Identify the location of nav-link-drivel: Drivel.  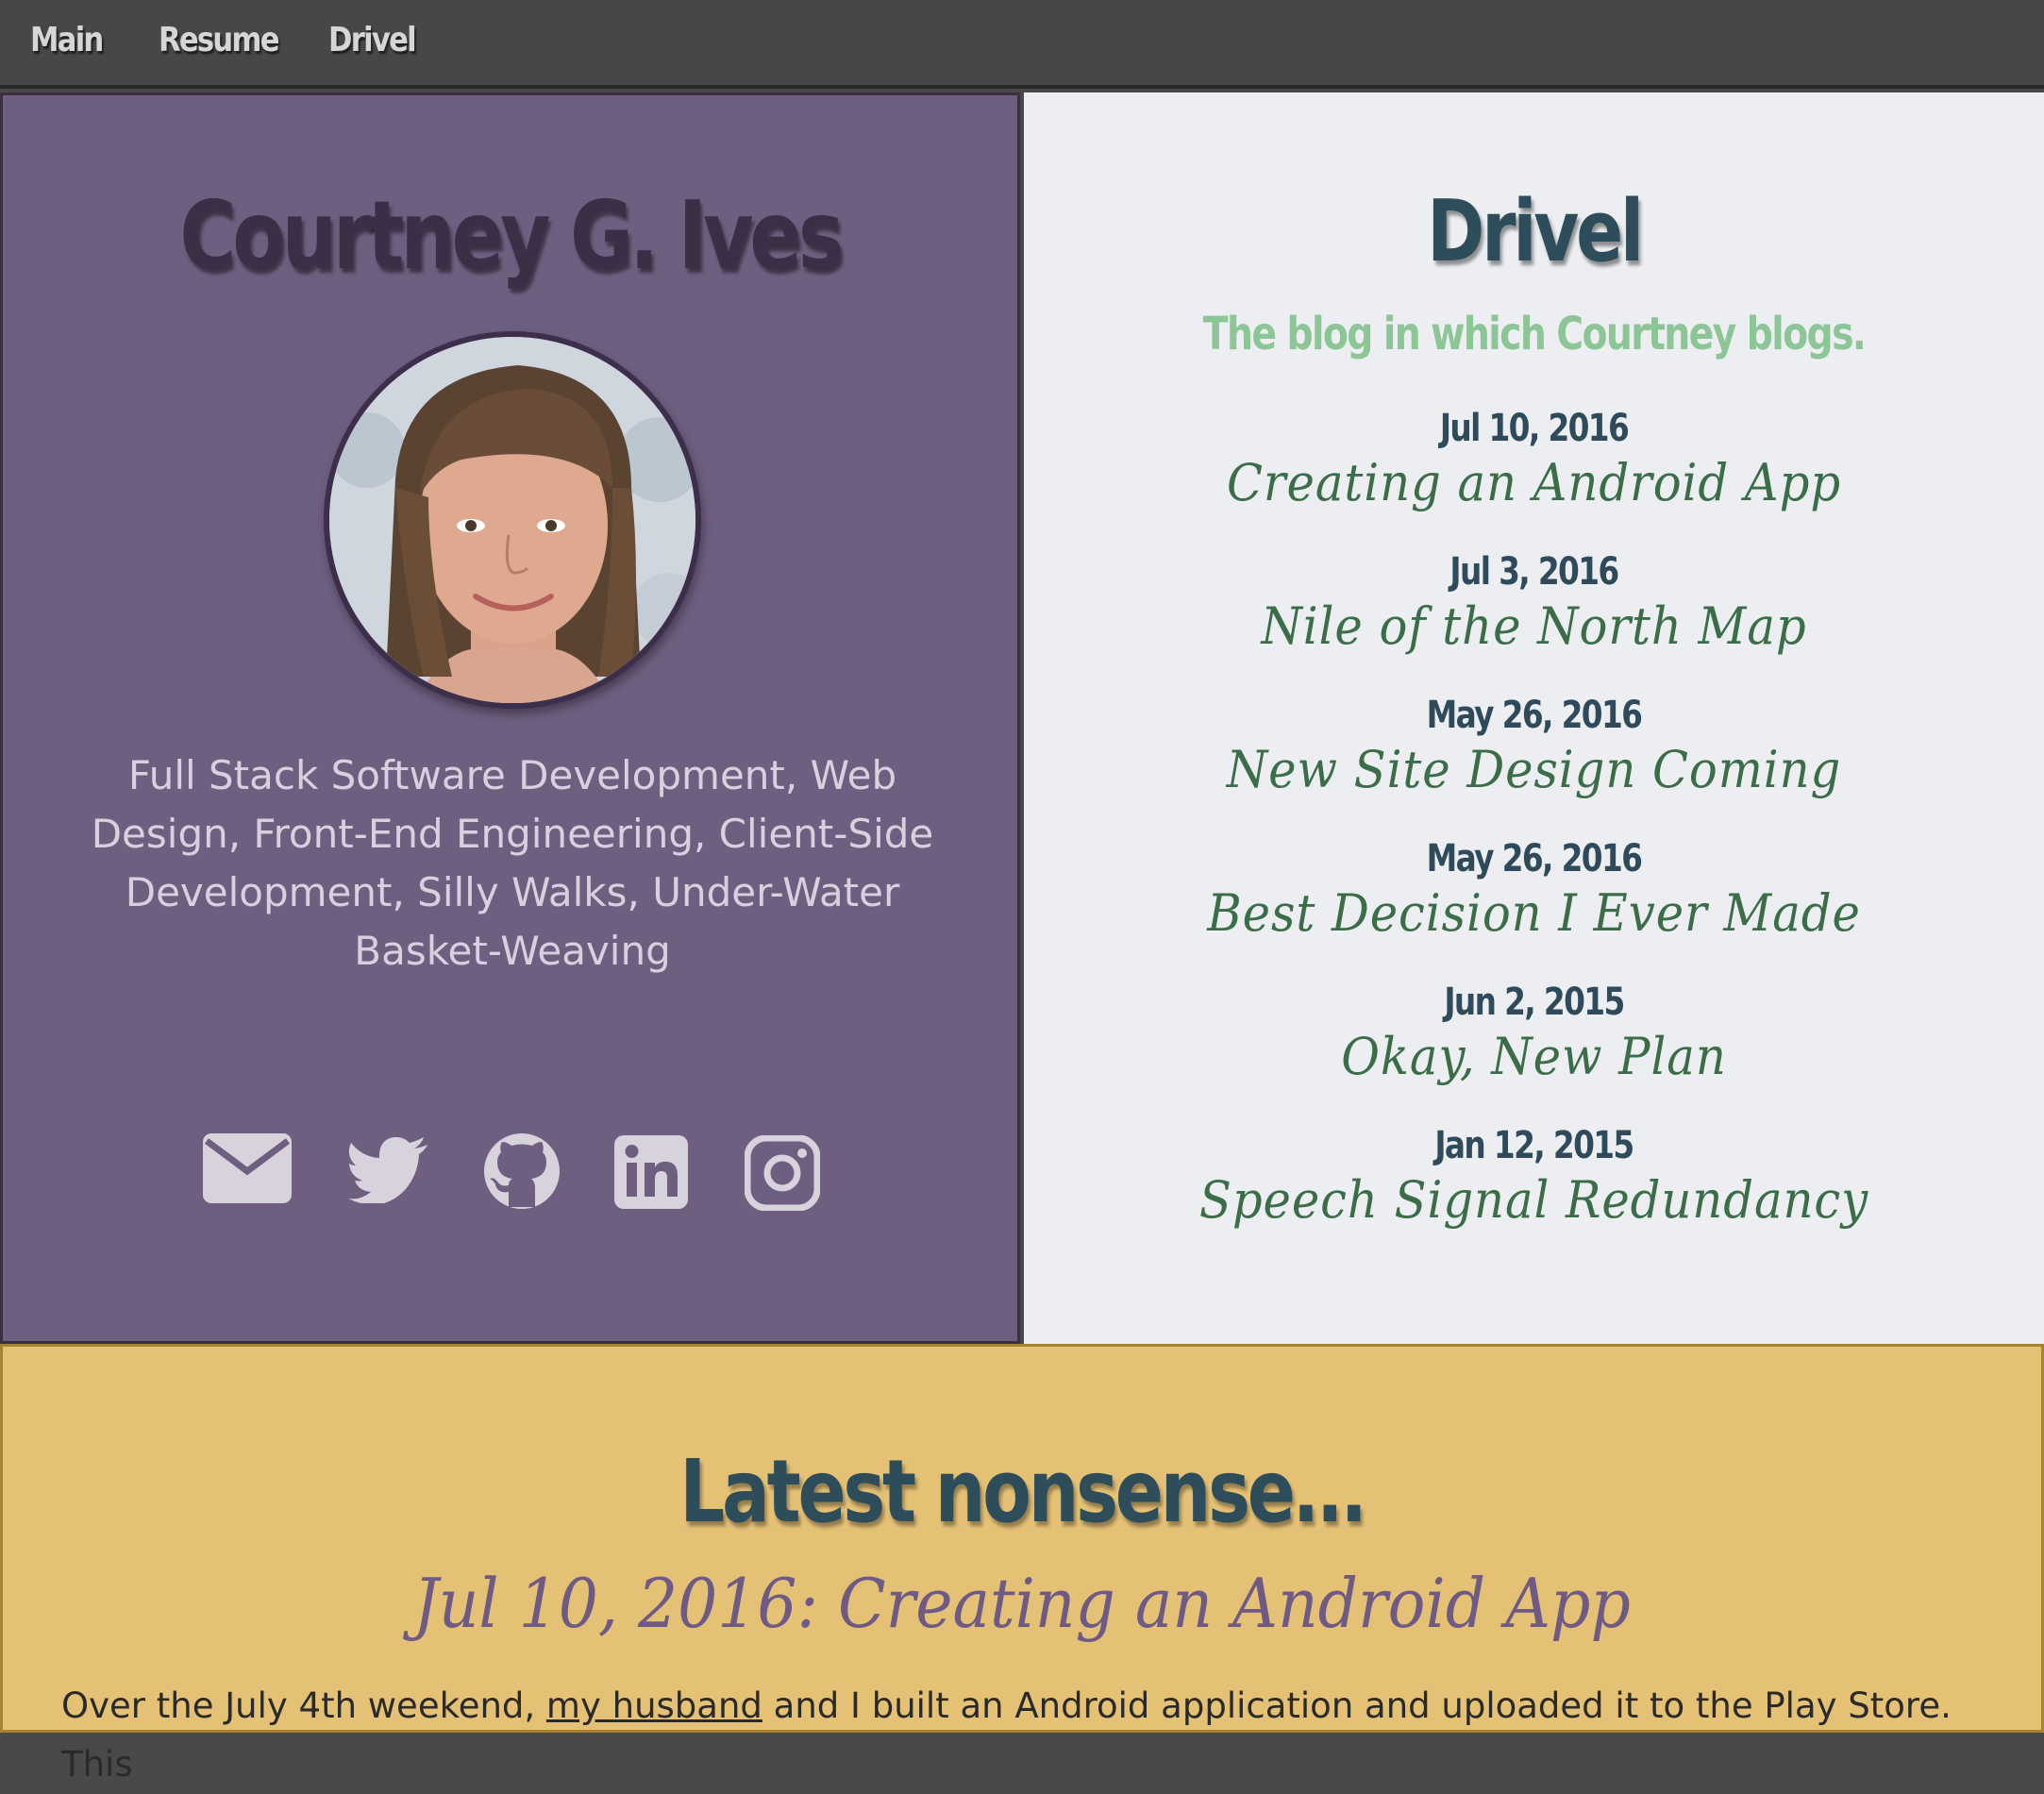
(372, 40).